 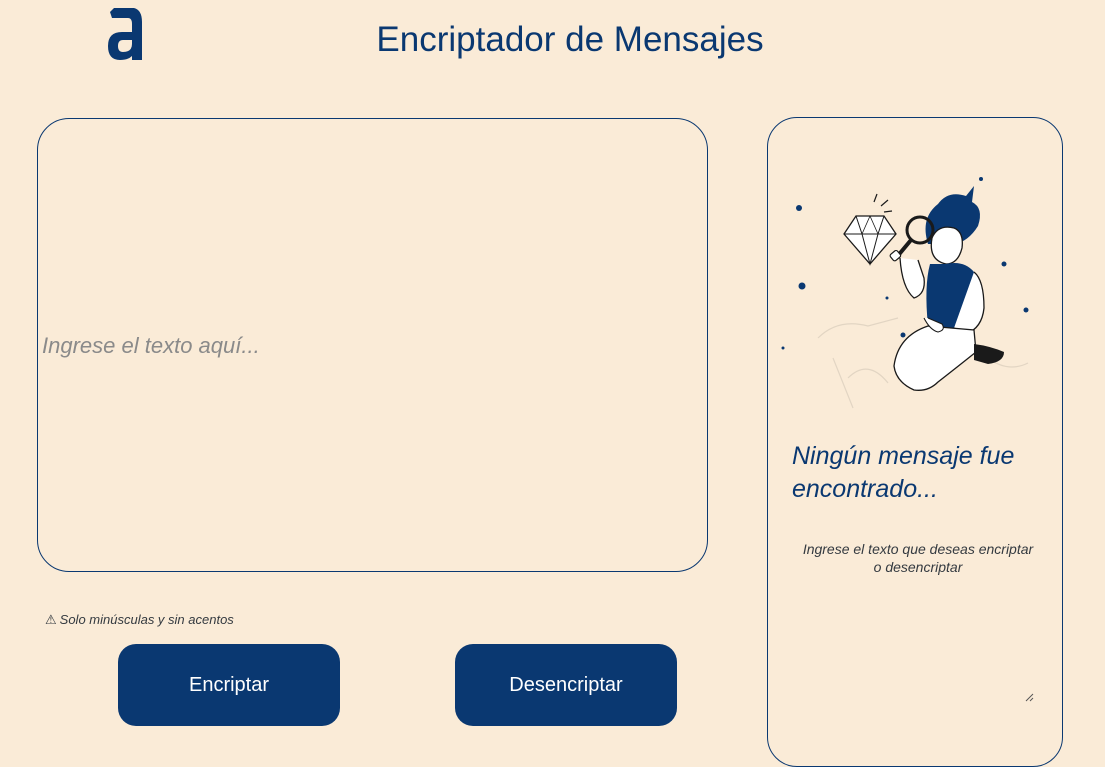 What do you see at coordinates (229, 685) in the screenshot?
I see `encrypt-button: Encriptar` at bounding box center [229, 685].